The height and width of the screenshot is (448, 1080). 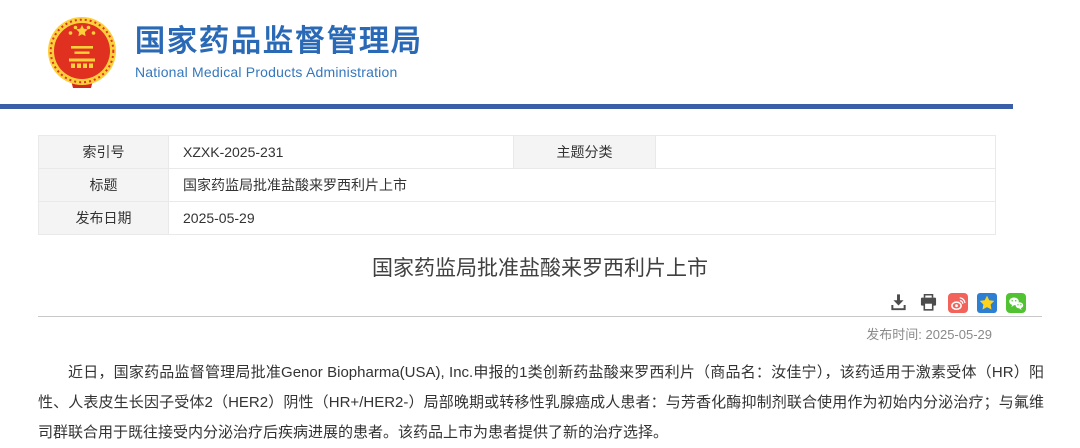 I want to click on table-row: 发布日期 2025-05-29, so click(x=517, y=218).